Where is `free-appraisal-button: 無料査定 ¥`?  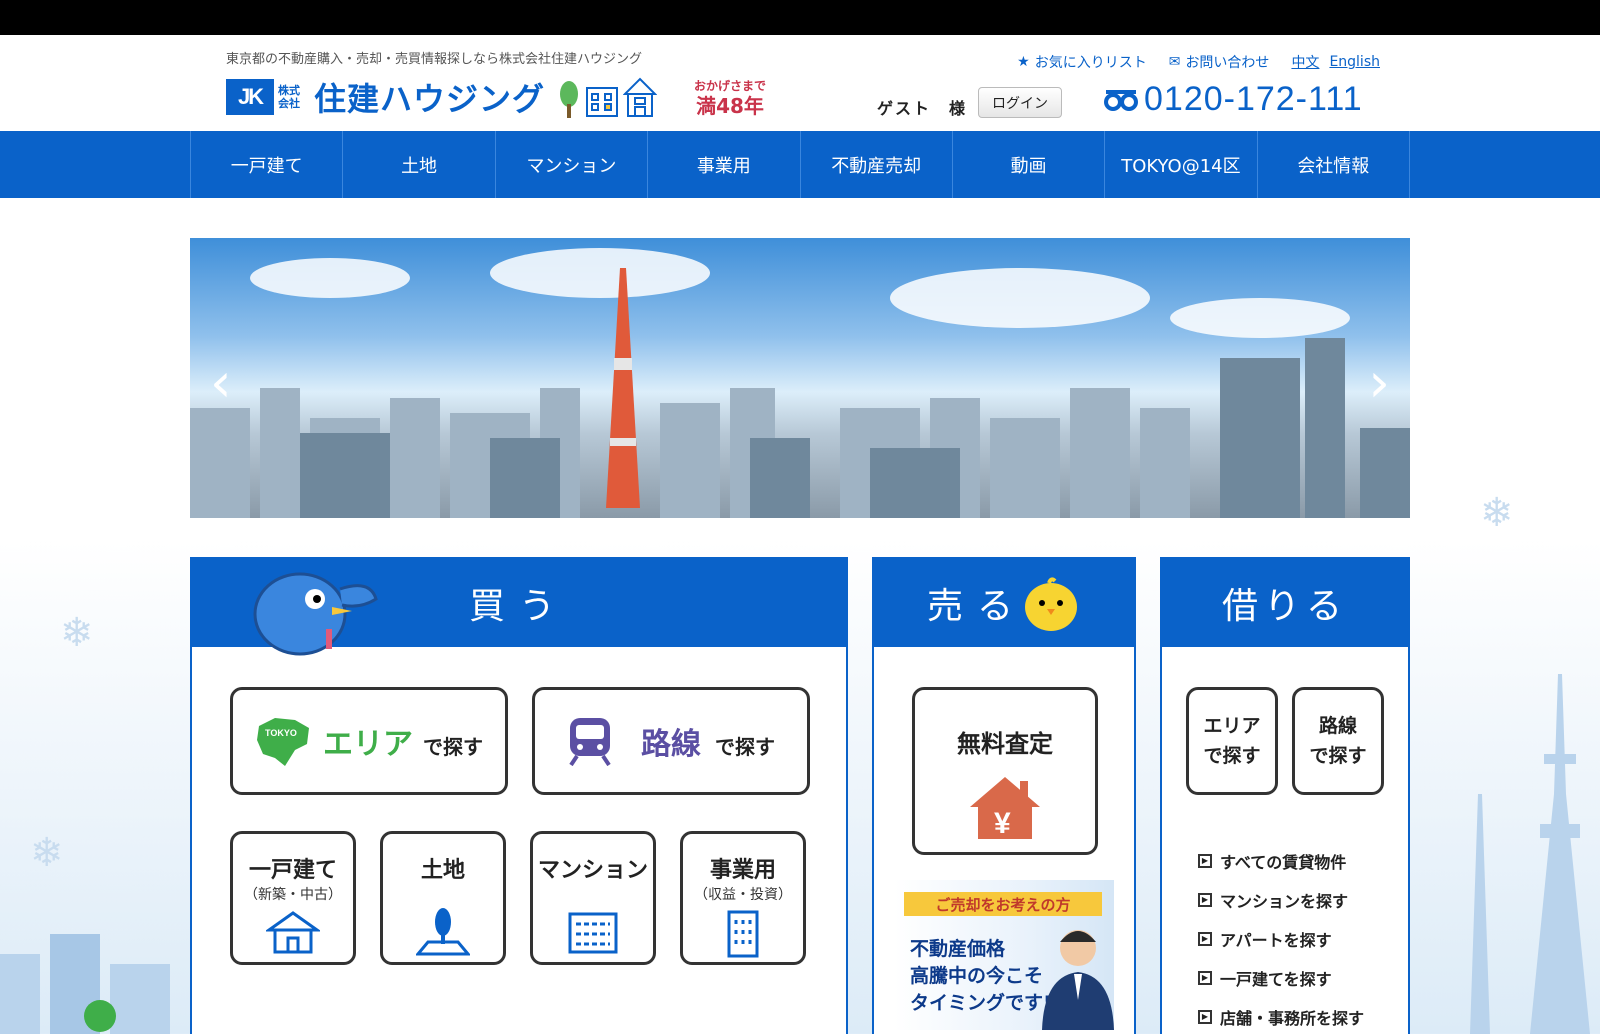
free-appraisal-button: 無料査定 ¥ is located at coordinates (1005, 771).